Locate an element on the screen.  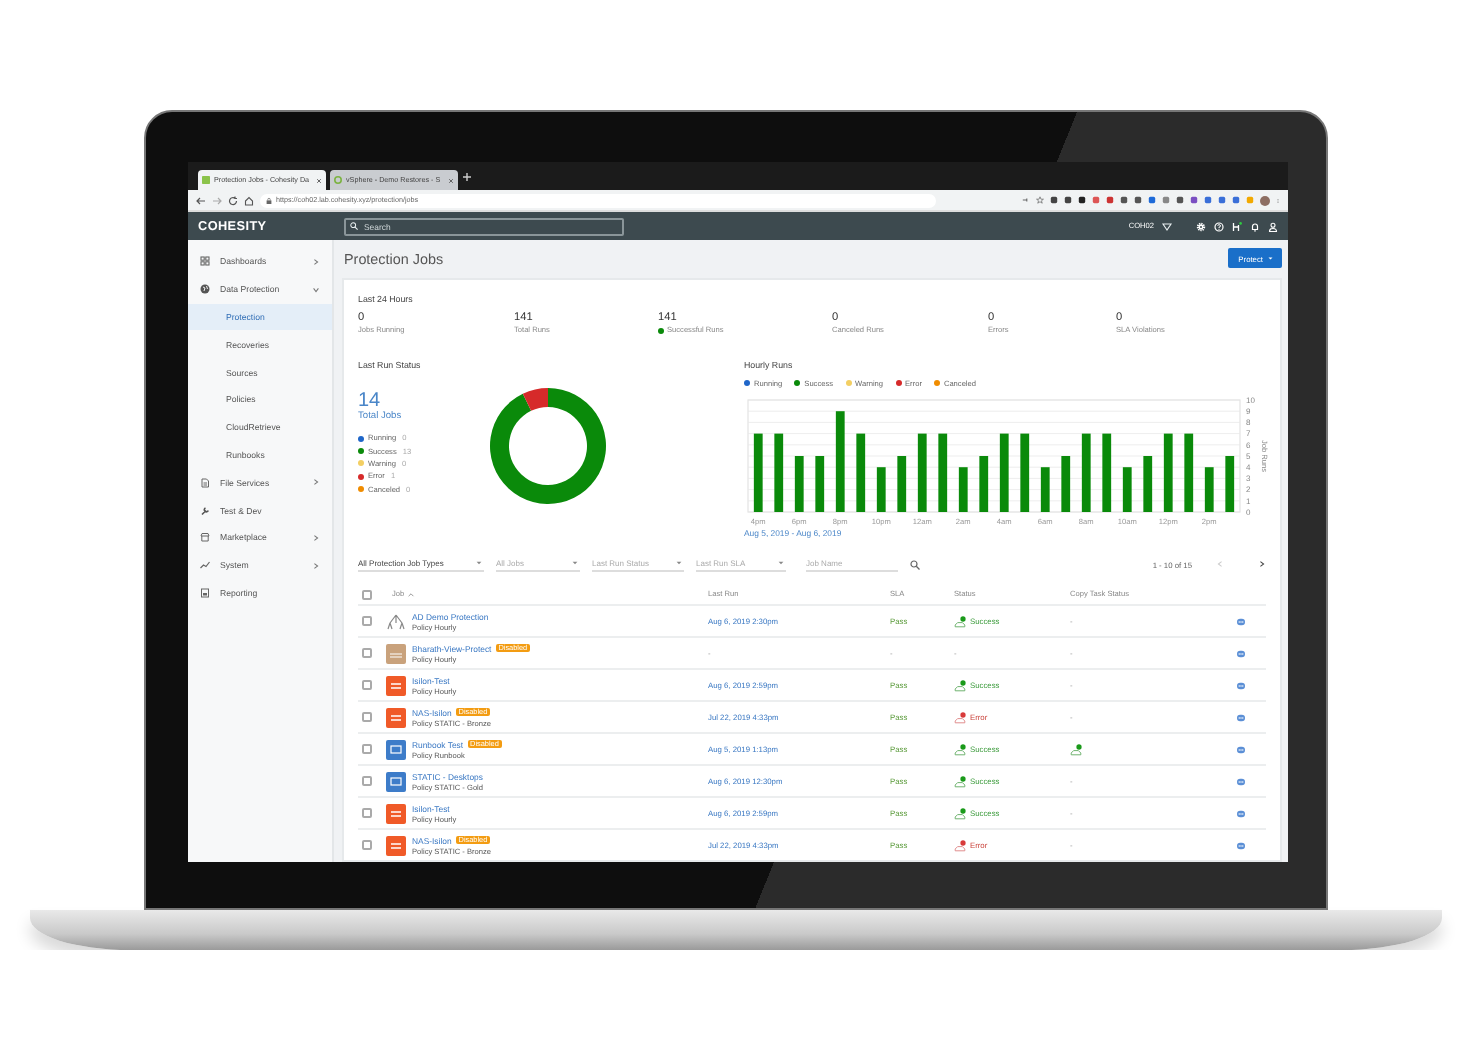
filter-icon is located at coordinates (1167, 226).